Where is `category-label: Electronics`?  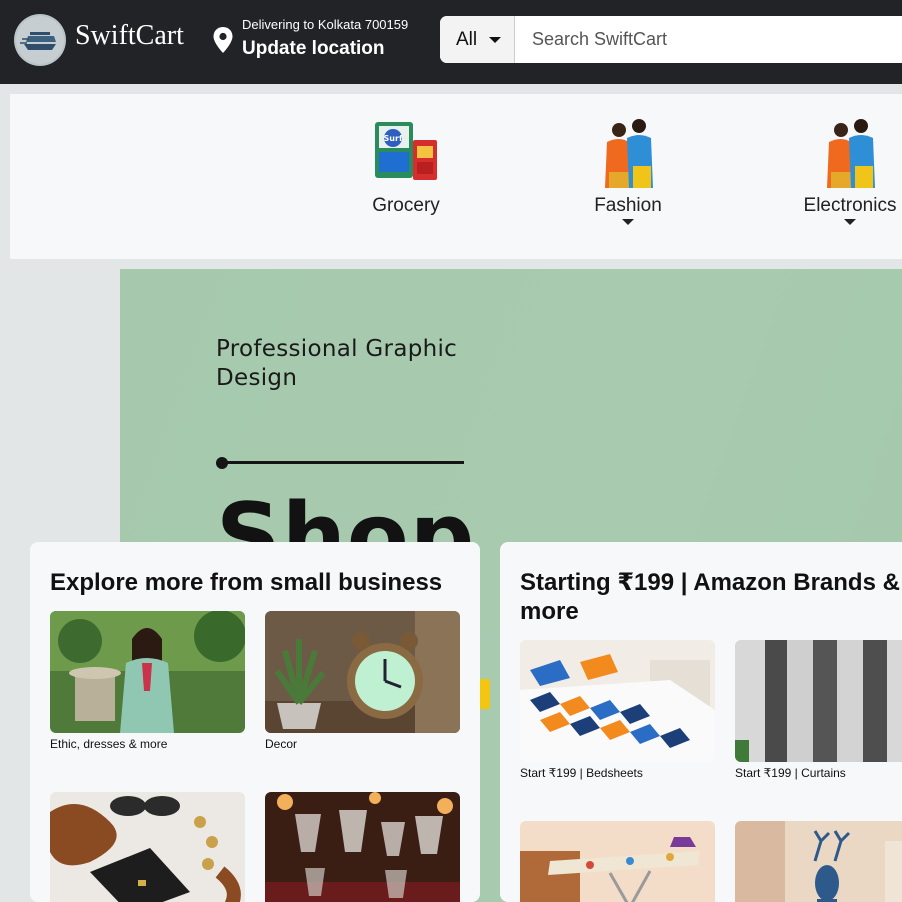
category-label: Electronics is located at coordinates (850, 205).